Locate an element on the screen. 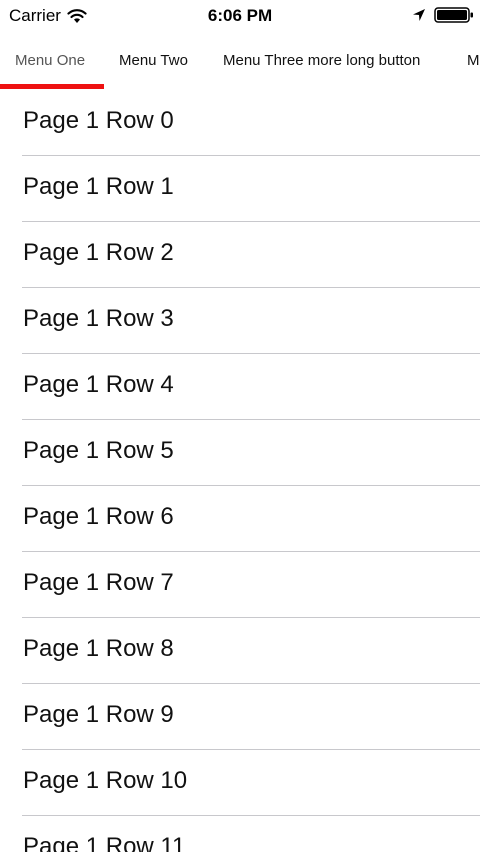 The width and height of the screenshot is (480, 852). row-label: Page 1 Row 8 is located at coordinates (98, 648).